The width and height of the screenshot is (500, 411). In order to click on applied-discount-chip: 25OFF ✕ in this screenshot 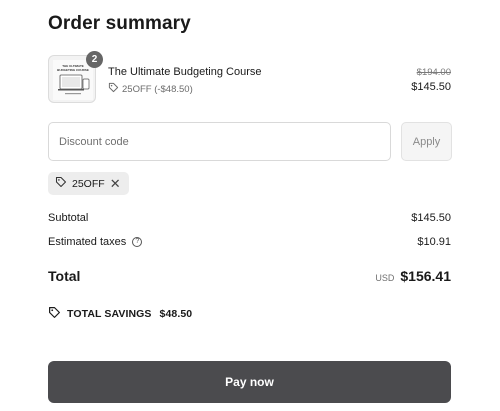, I will do `click(88, 183)`.